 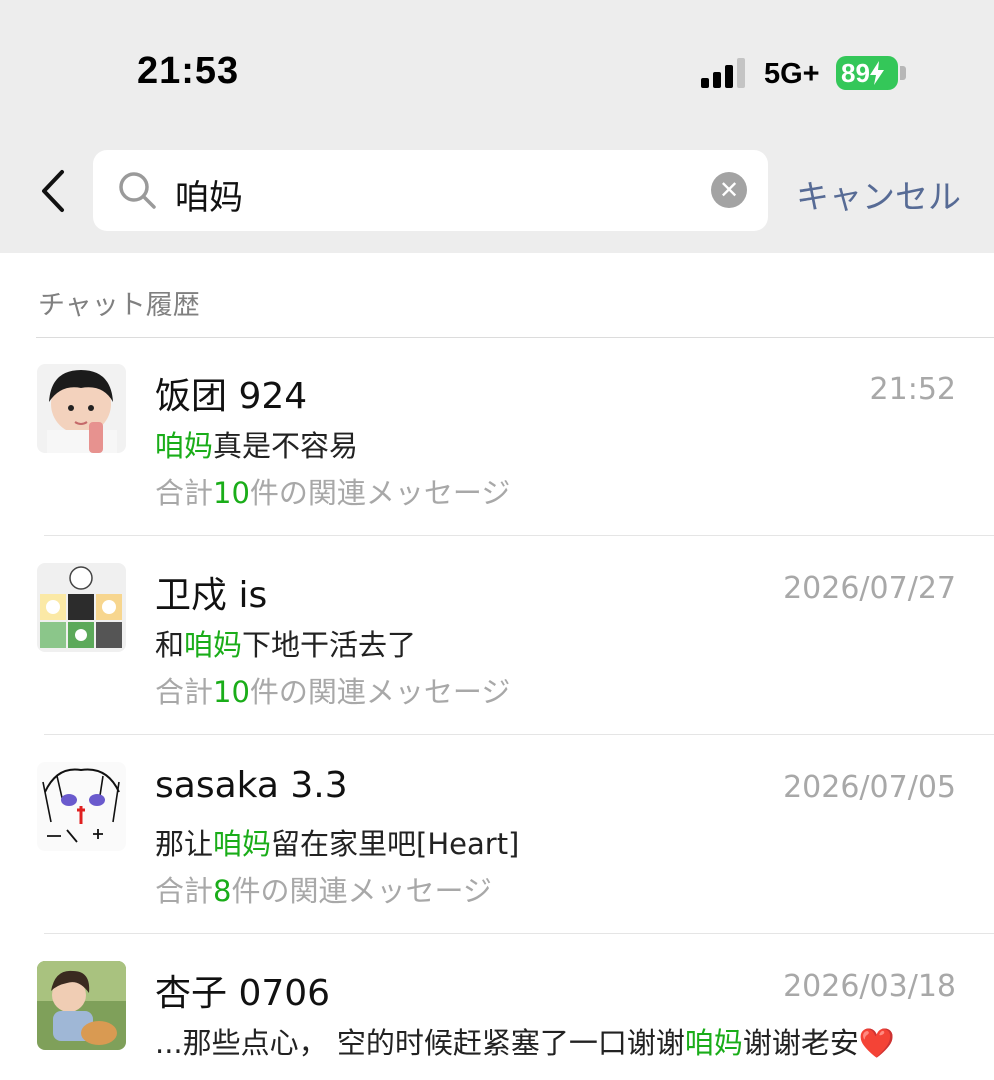 I want to click on chat-date: 2026/07/27, so click(x=869, y=588).